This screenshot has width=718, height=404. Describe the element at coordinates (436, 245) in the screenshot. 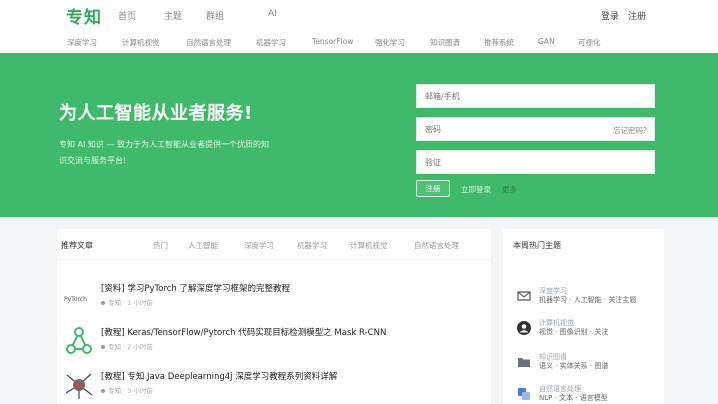

I see `feed-tab: 自然语言处理` at that location.